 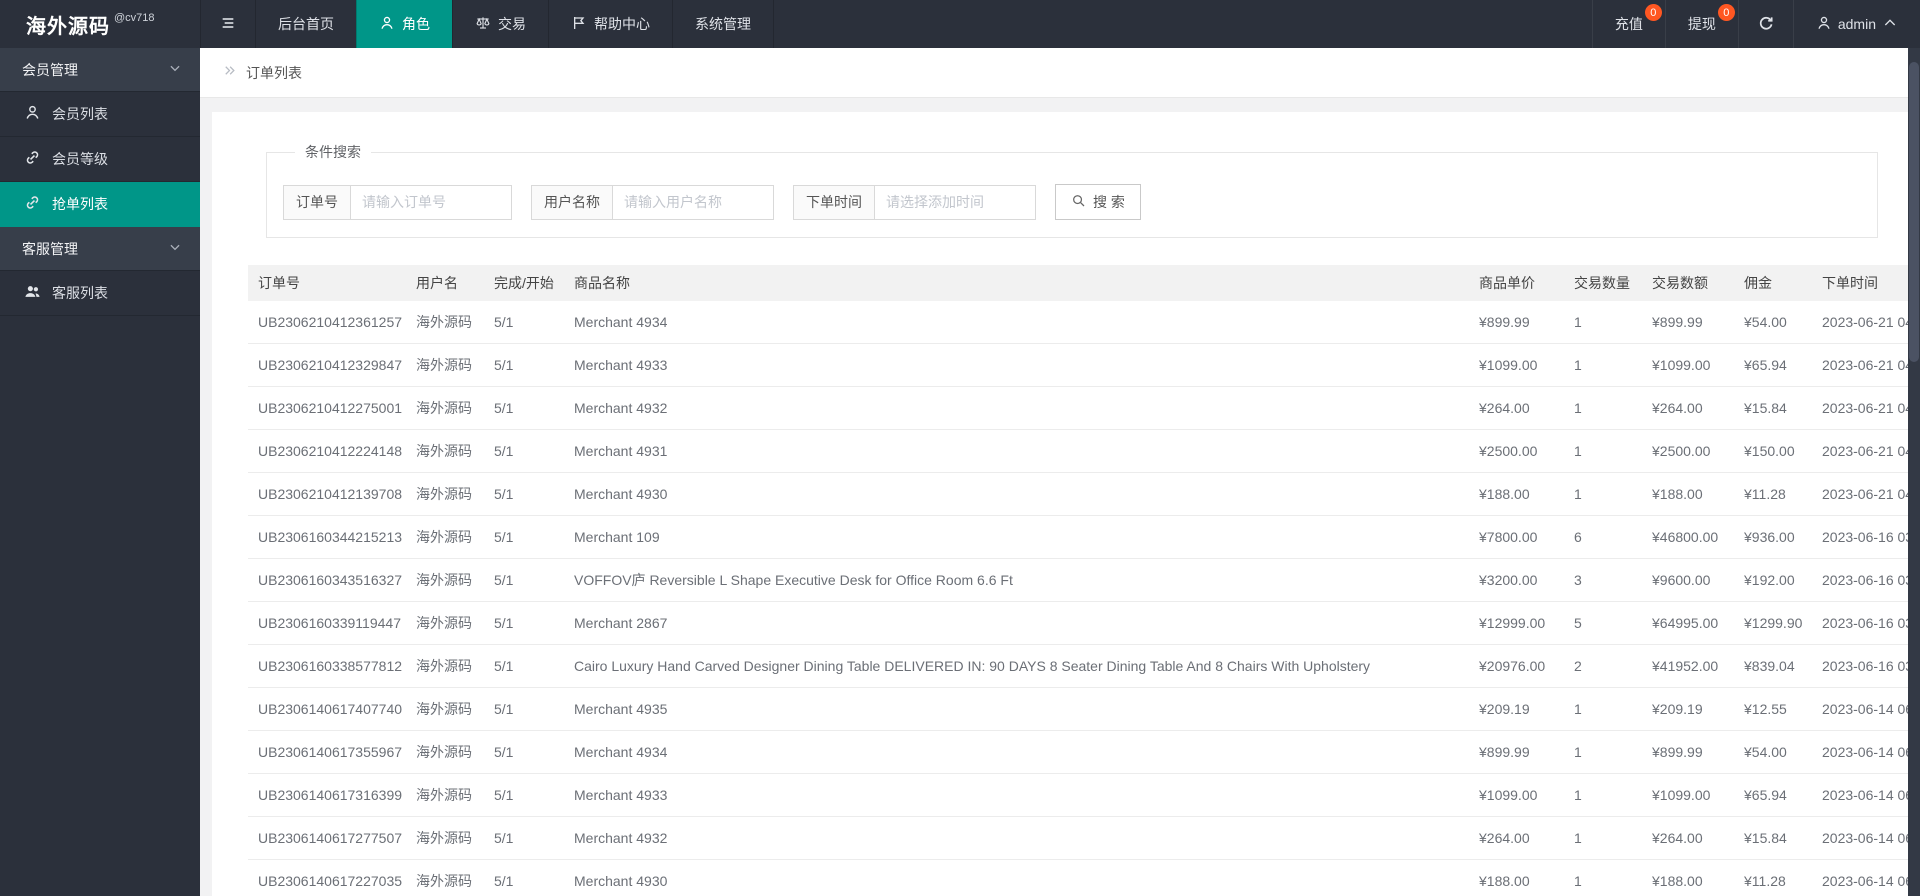 I want to click on breadcrumb-bar: 订单列表, so click(x=1060, y=73).